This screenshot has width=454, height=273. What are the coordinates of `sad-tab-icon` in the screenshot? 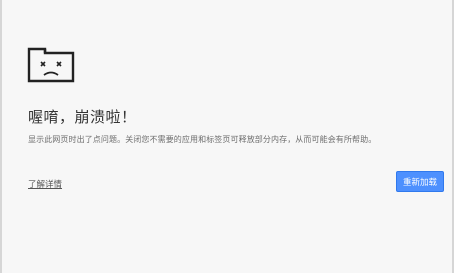 It's located at (51, 65).